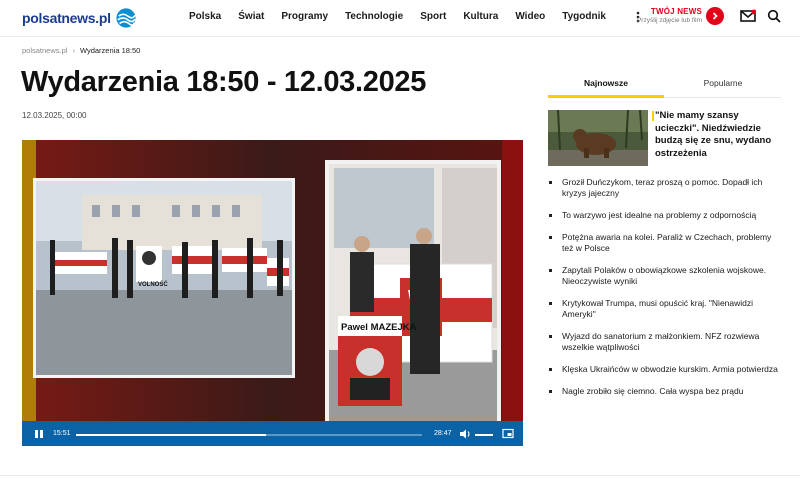 This screenshot has width=800, height=479. I want to click on breadcrumb: polsatnews.pl › Wydarzenia 18:50, so click(81, 50).